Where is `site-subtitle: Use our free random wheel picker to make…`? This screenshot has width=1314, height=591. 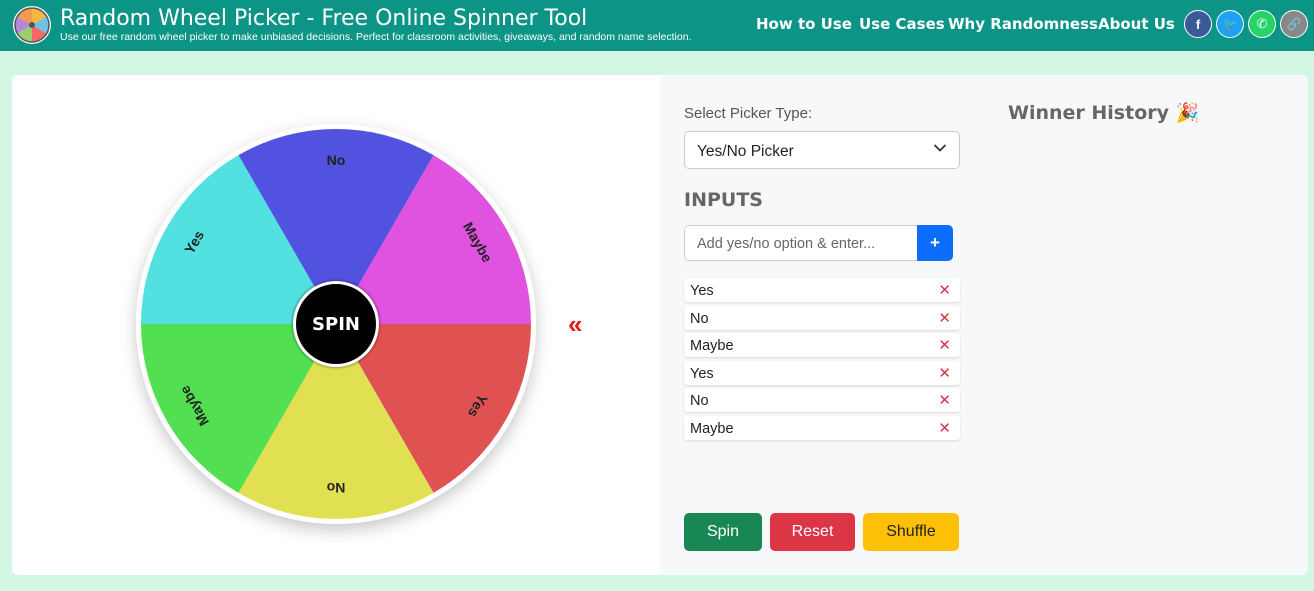
site-subtitle: Use our free random wheel picker to make… is located at coordinates (376, 37).